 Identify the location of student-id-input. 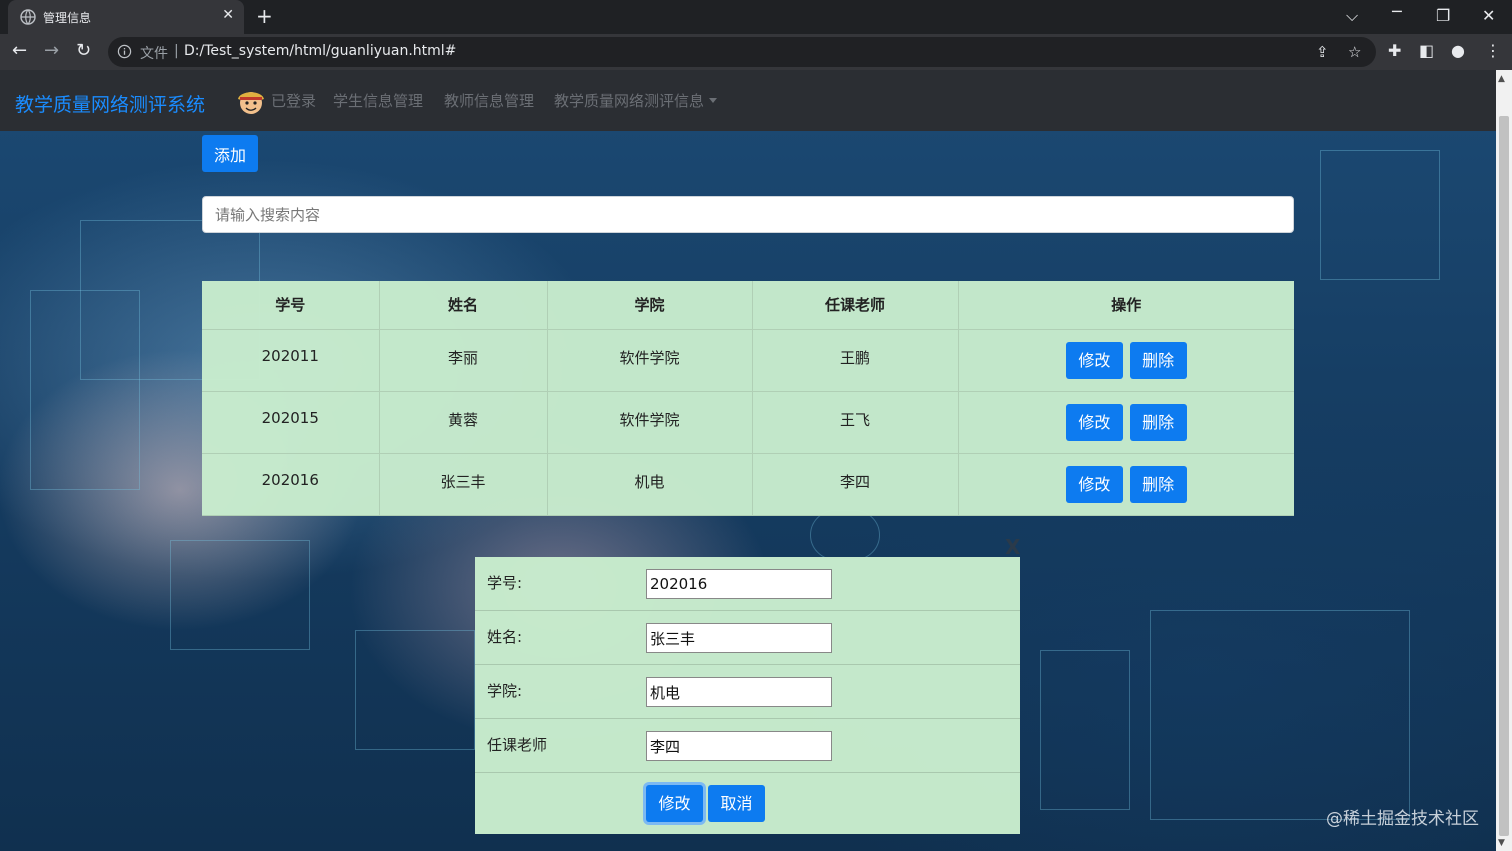
(739, 584).